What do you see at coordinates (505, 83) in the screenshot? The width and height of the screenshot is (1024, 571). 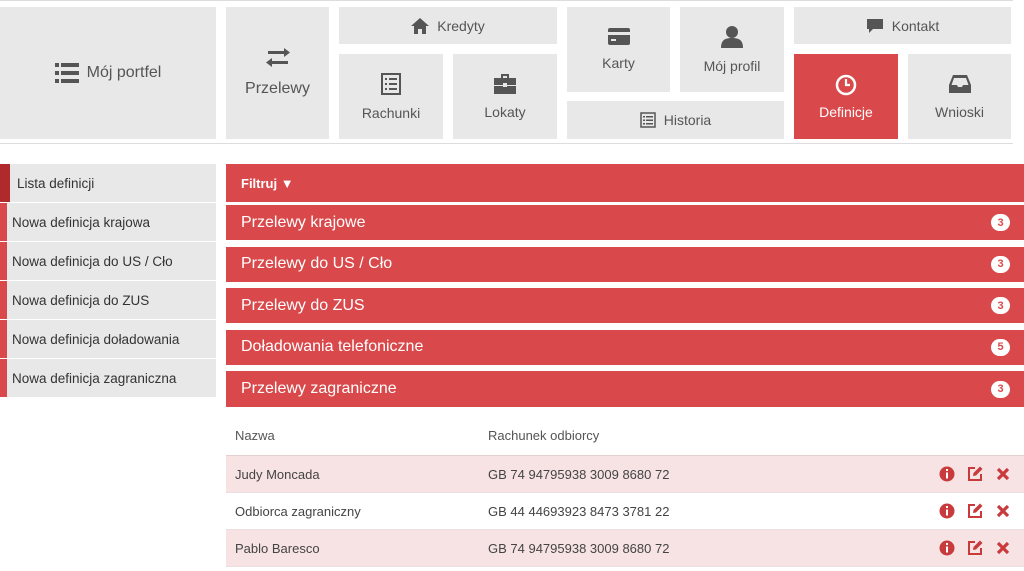 I see `briefcase-icon` at bounding box center [505, 83].